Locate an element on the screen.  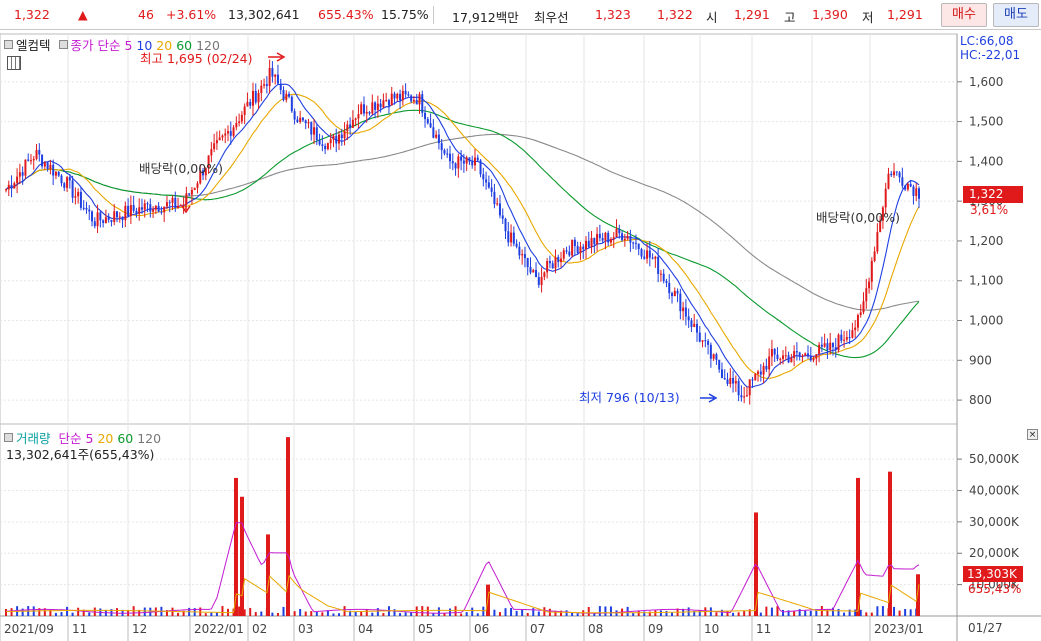
table-icon is located at coordinates (14, 63).